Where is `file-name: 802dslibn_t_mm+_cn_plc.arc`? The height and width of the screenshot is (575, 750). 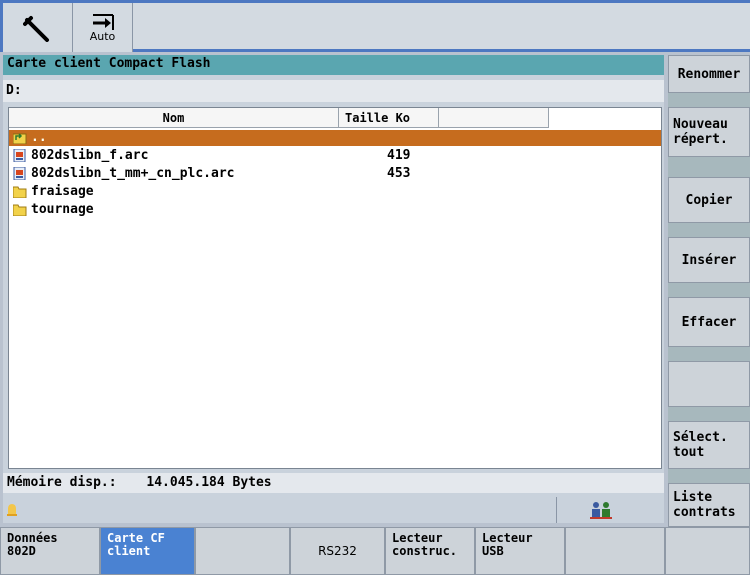
file-name: 802dslibn_t_mm+_cn_plc.arc is located at coordinates (133, 173).